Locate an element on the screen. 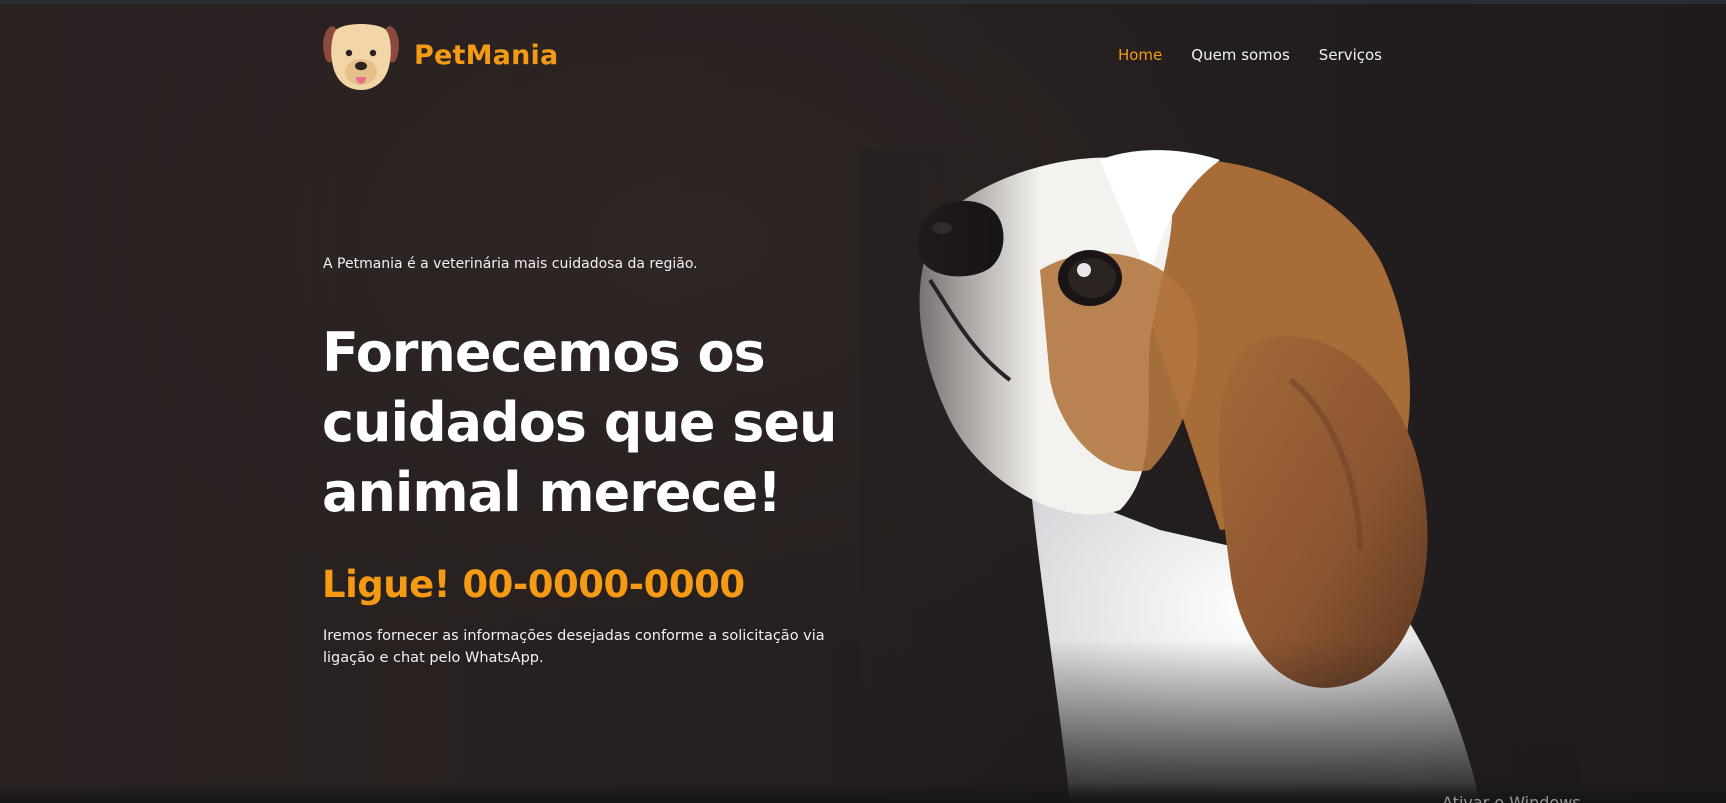 The image size is (1726, 803). phone-cta: Ligue! 00-0000-0000 is located at coordinates (533, 584).